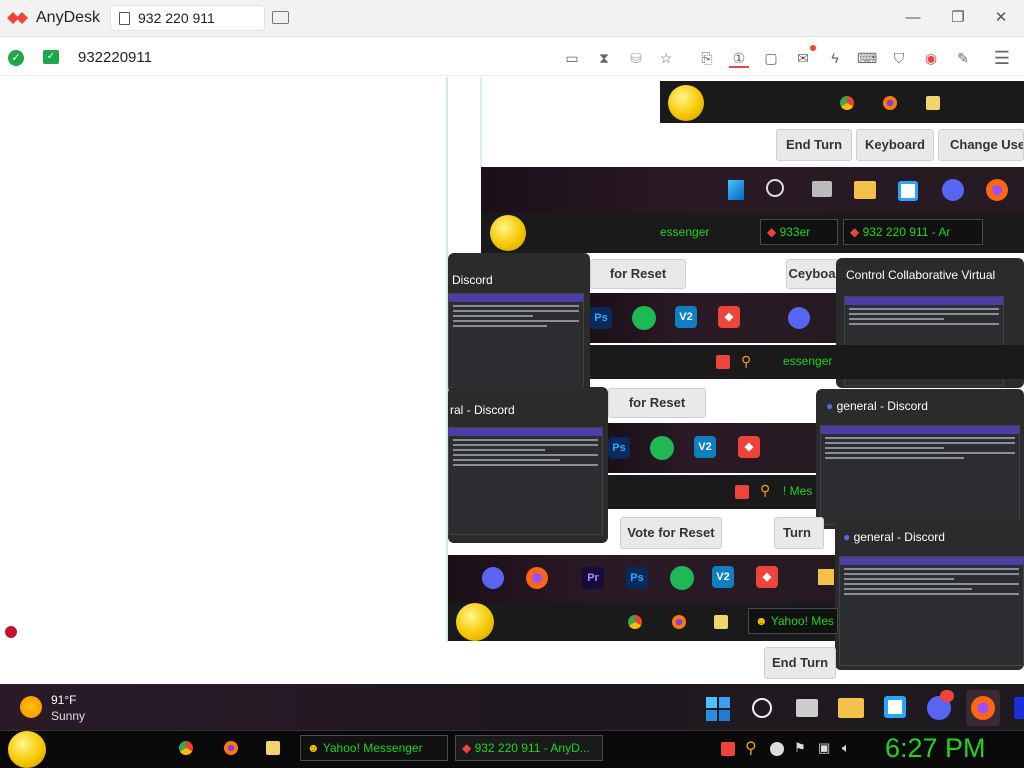 This screenshot has width=1024, height=768. Describe the element at coordinates (931, 58) in the screenshot. I see `record-icon: ◉` at that location.